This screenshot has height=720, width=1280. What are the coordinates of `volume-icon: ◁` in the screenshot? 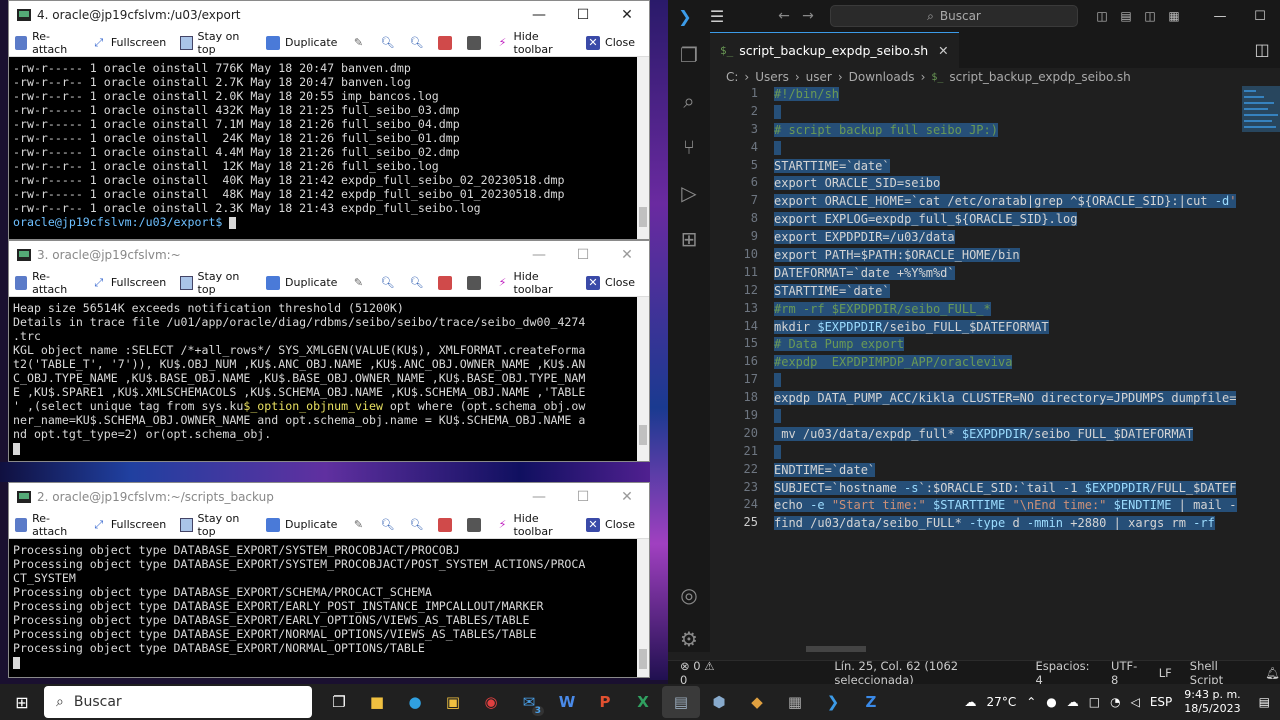 It's located at (1135, 702).